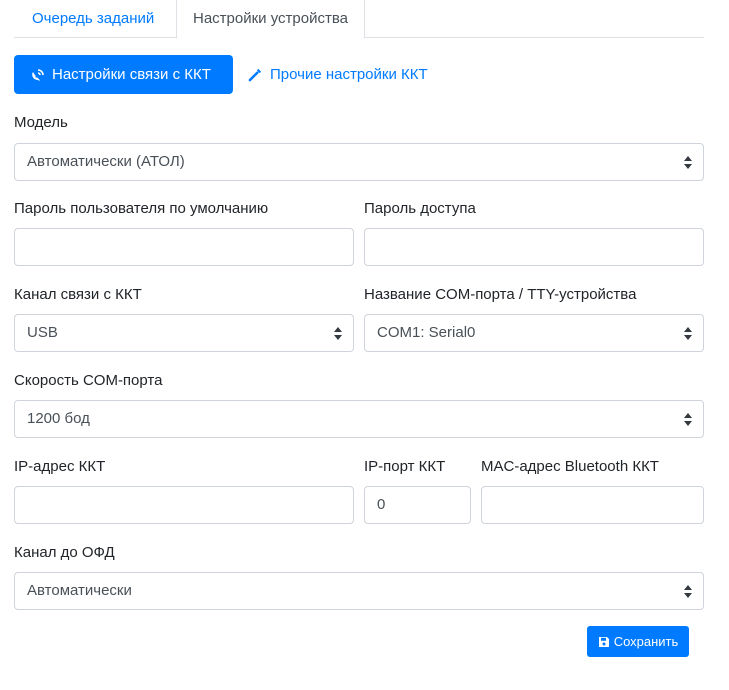 The width and height of the screenshot is (729, 690). What do you see at coordinates (58, 418) in the screenshot?
I see `com-speed-value: 1200 бод` at bounding box center [58, 418].